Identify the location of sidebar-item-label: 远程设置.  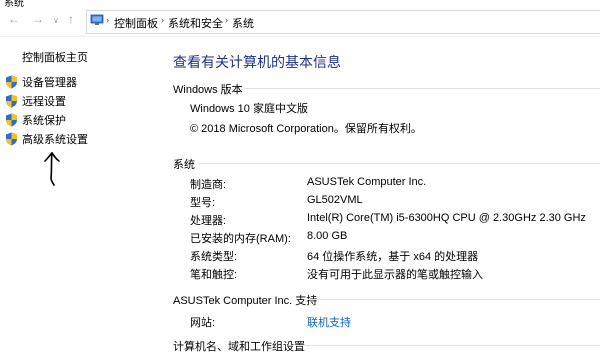
(44, 102).